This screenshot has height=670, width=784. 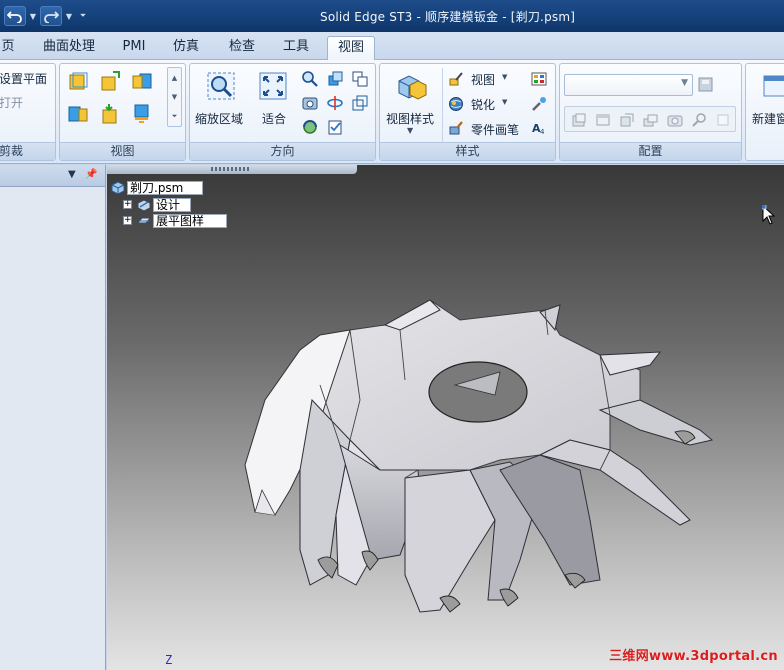 I want to click on center-hole, so click(x=478, y=392).